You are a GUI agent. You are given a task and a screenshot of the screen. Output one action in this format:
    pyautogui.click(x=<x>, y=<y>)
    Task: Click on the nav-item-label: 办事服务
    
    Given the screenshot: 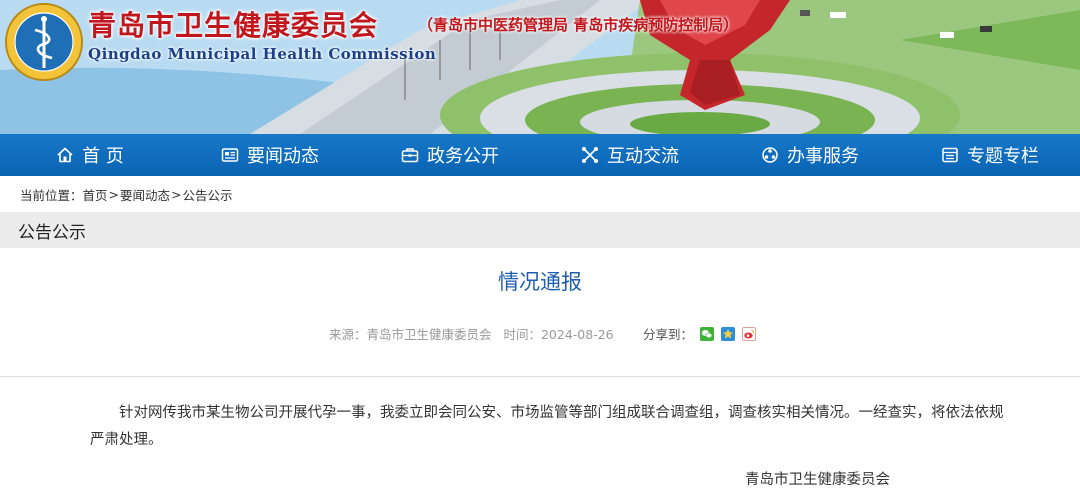 What is the action you would take?
    pyautogui.click(x=823, y=156)
    